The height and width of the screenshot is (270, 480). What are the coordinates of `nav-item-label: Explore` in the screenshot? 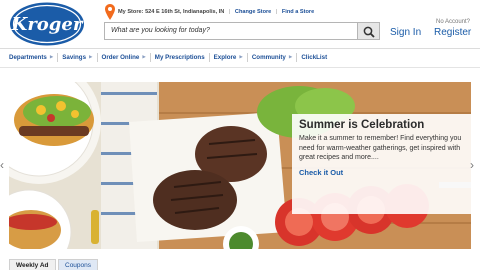 It's located at (225, 57).